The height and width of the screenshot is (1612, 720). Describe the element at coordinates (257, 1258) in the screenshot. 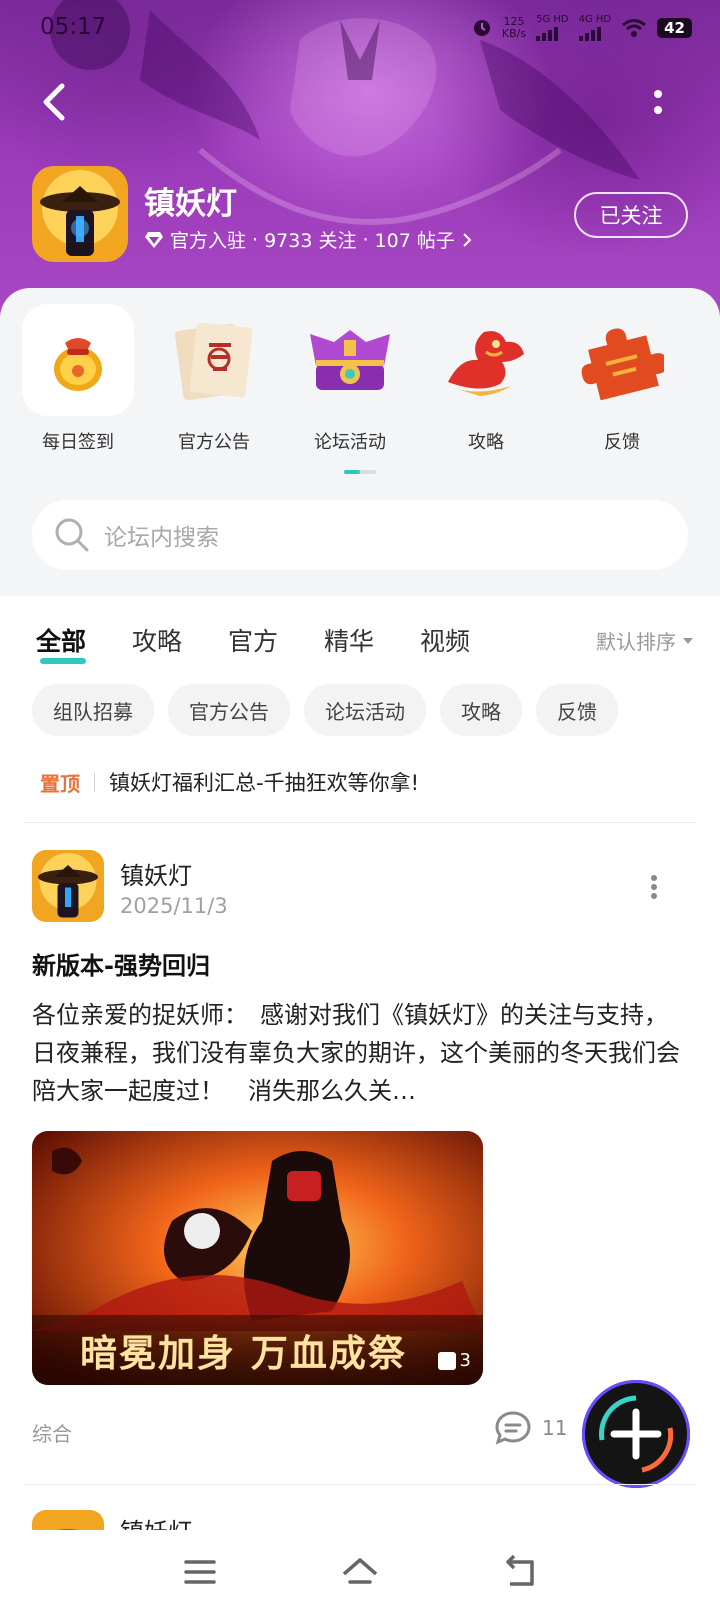

I see `post-image: 暗冕加身 万血成祭 3` at that location.